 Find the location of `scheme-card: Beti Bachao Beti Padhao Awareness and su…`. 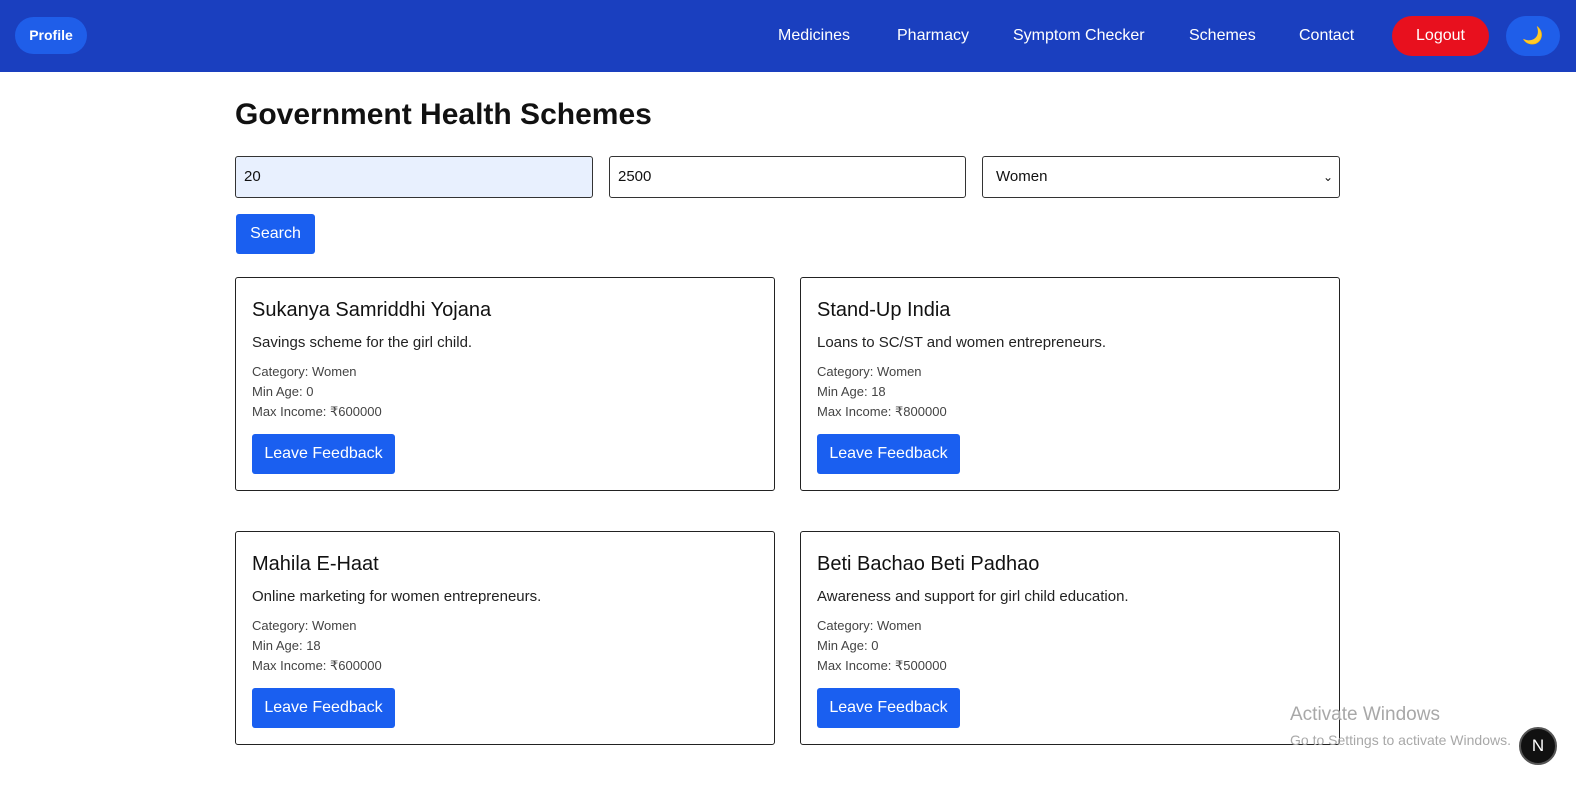

scheme-card: Beti Bachao Beti Padhao Awareness and su… is located at coordinates (1070, 638).